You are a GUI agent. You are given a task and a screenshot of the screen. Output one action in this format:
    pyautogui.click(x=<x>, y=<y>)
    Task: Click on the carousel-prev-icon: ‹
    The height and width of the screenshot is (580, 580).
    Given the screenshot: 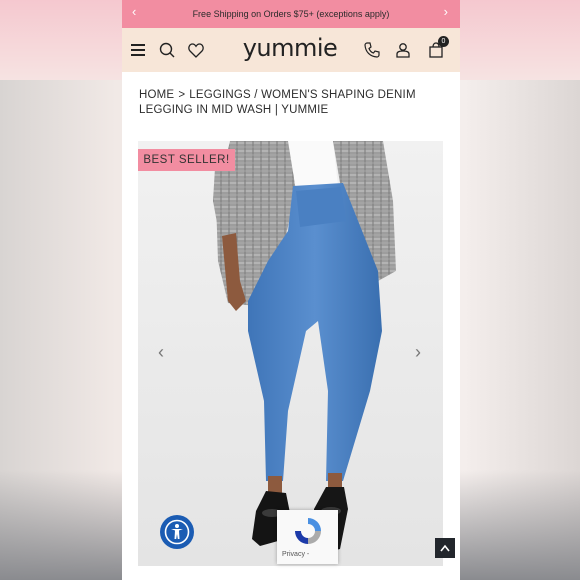 What is the action you would take?
    pyautogui.click(x=164, y=352)
    